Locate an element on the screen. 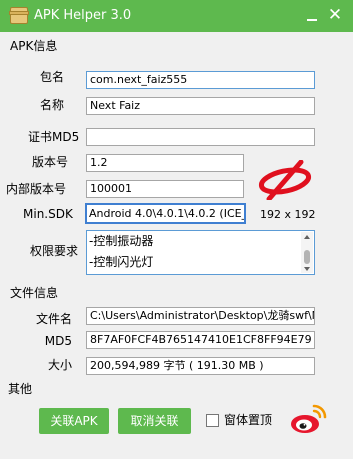 Image resolution: width=353 pixels, height=459 pixels. cert-md5-field is located at coordinates (200, 137).